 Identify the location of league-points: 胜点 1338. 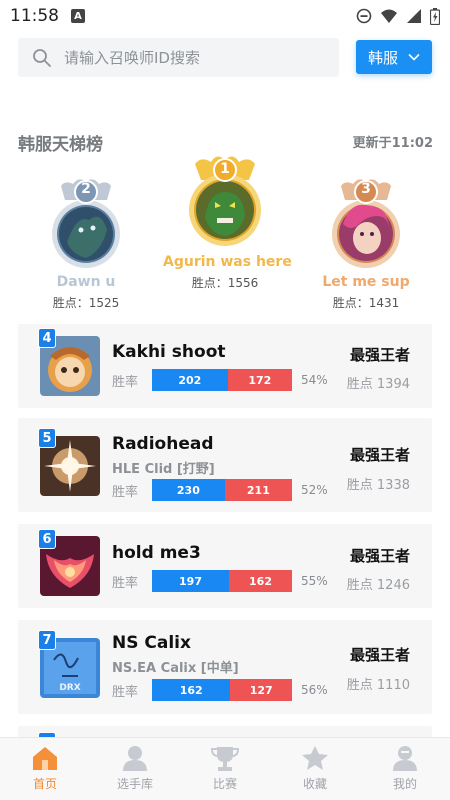
(378, 485).